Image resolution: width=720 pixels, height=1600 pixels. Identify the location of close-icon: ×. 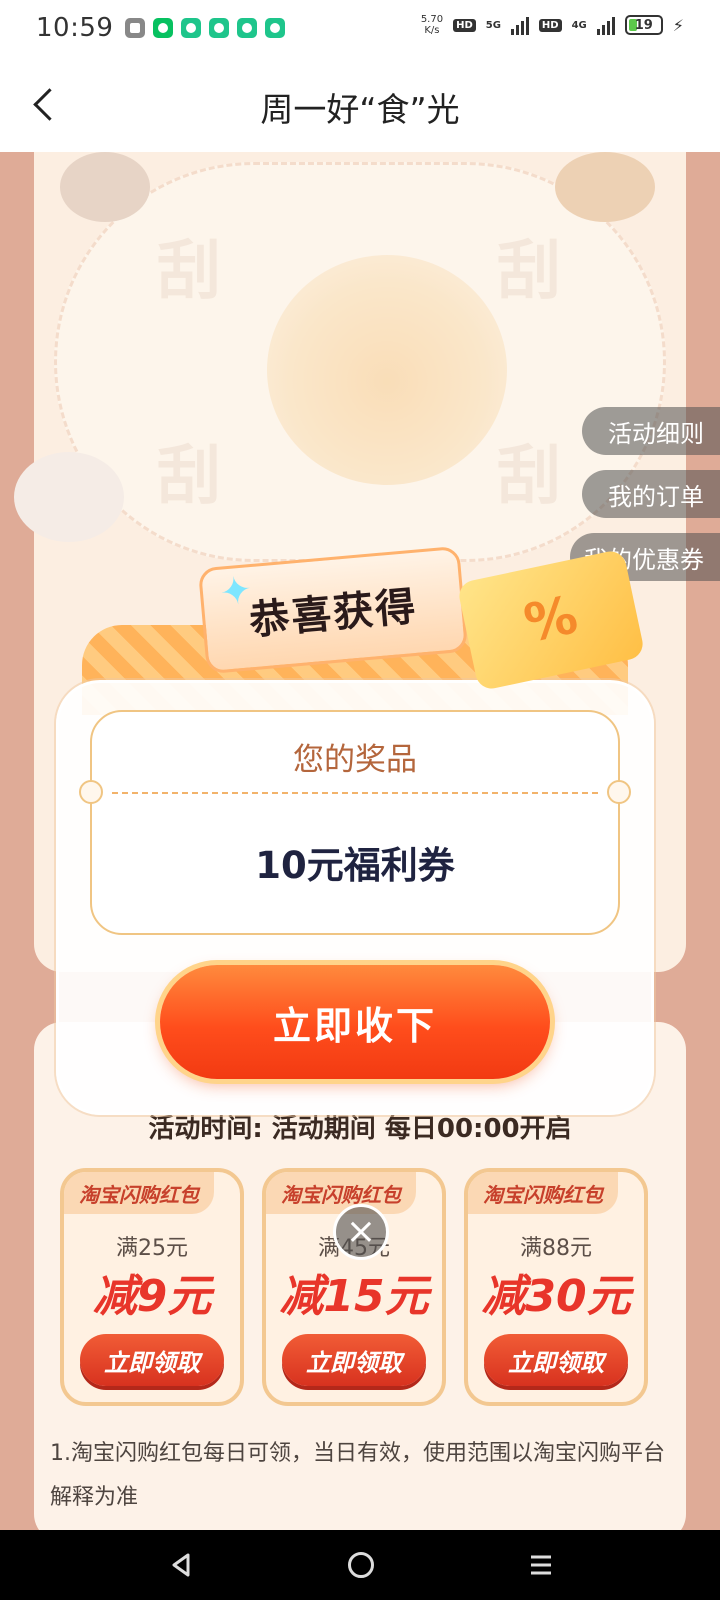
(361, 1231).